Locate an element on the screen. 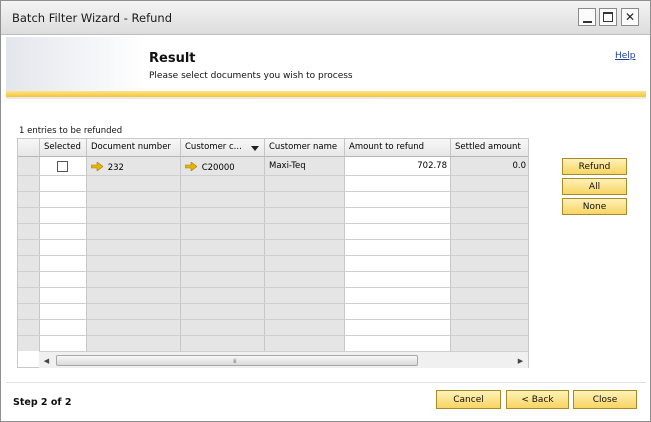 The height and width of the screenshot is (422, 651). maximize-button is located at coordinates (608, 17).